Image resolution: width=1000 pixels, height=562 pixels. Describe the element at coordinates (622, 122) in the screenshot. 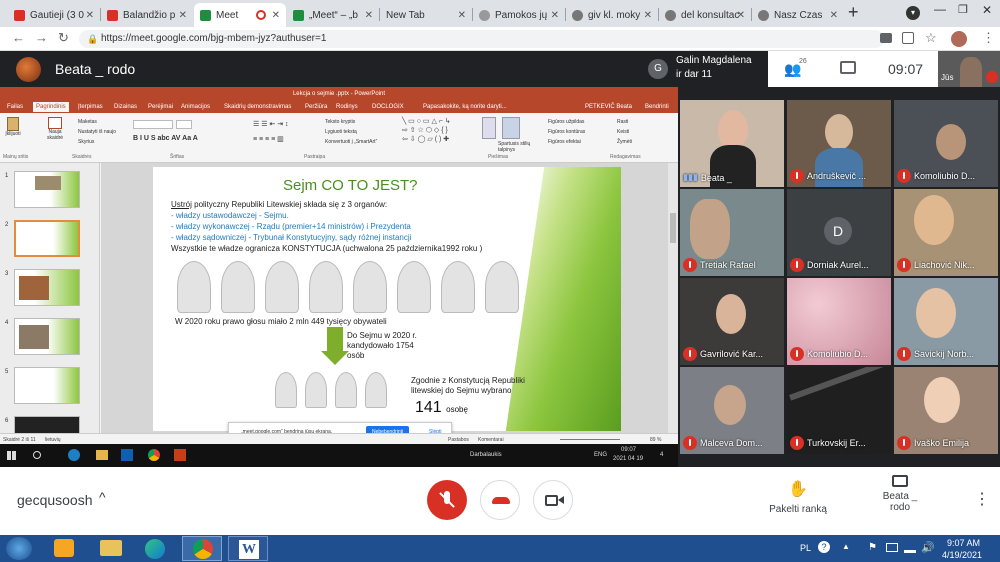

I see `find-button: Rasti` at that location.